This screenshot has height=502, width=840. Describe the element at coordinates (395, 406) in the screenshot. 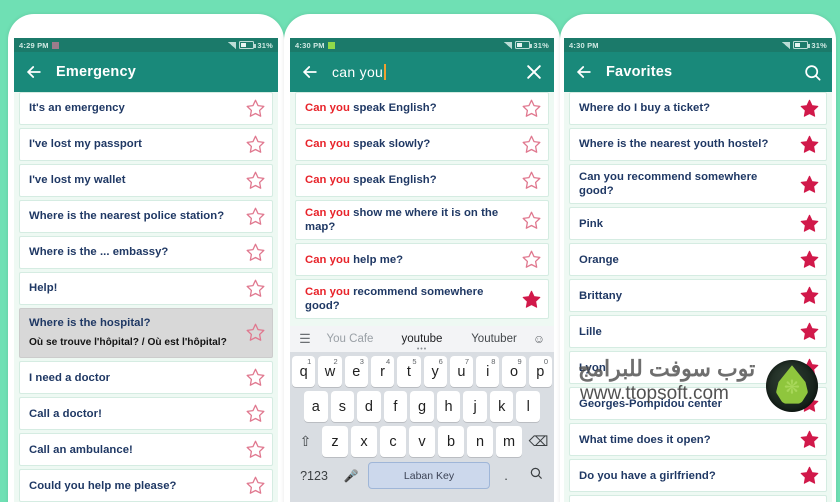

I see `key-f: f` at that location.